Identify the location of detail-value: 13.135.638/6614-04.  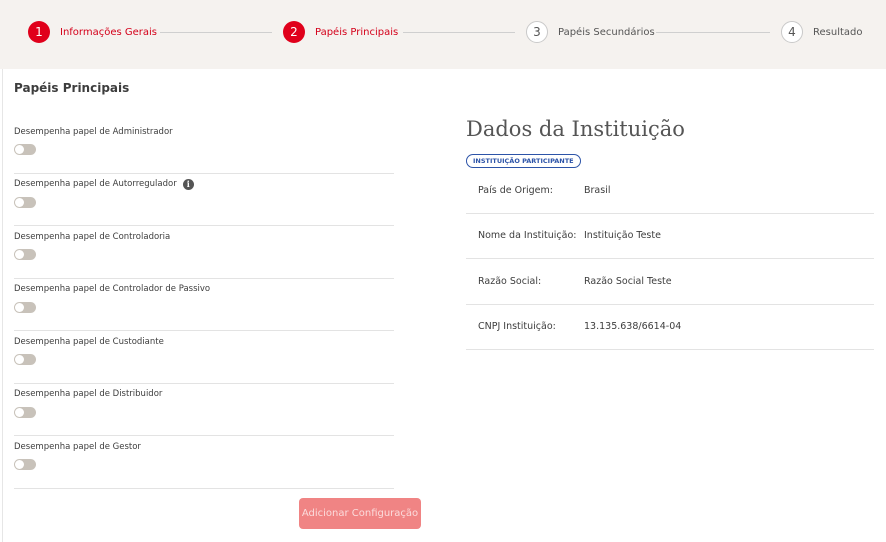
(633, 327).